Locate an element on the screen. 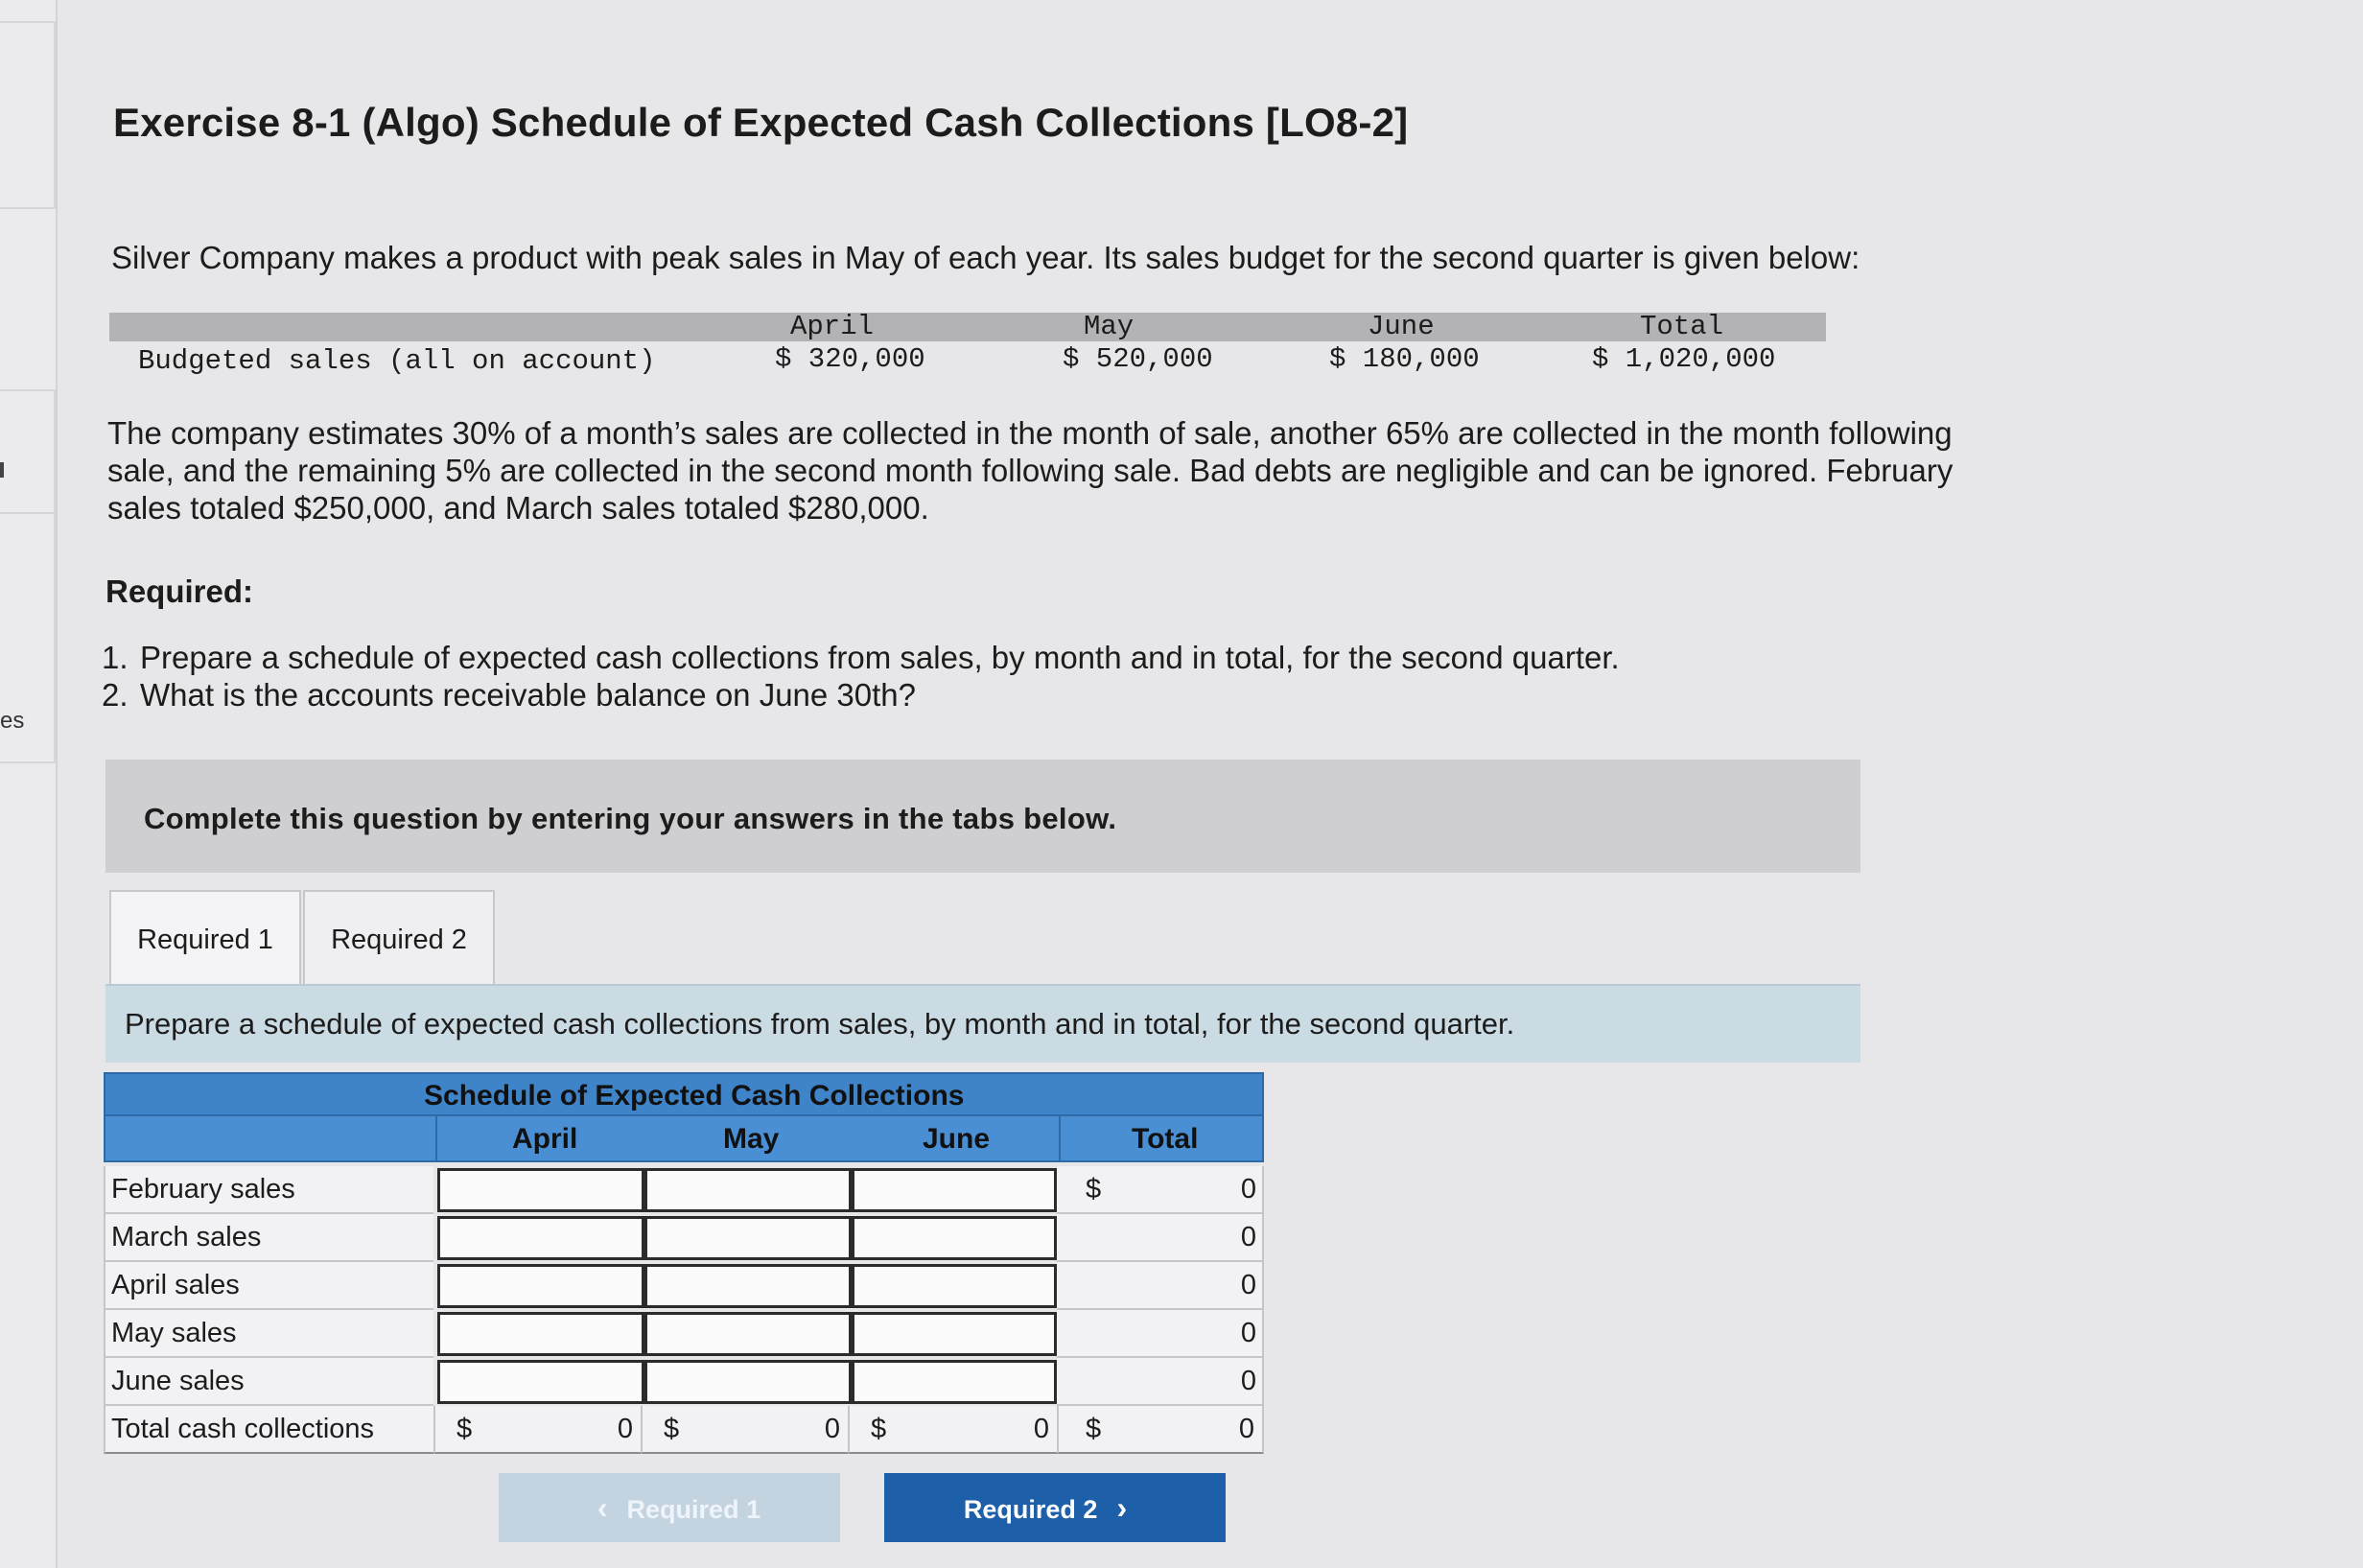  table-row-april: April sales 0 is located at coordinates (684, 1286).